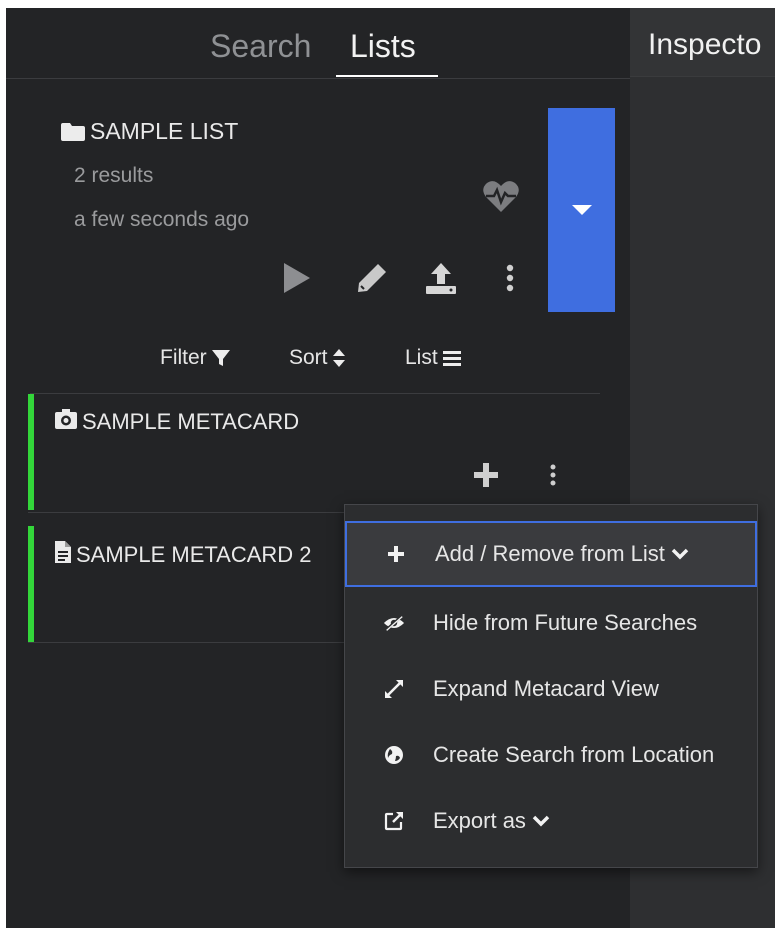 This screenshot has width=775, height=930. What do you see at coordinates (451, 358) in the screenshot?
I see `list-lines-icon` at bounding box center [451, 358].